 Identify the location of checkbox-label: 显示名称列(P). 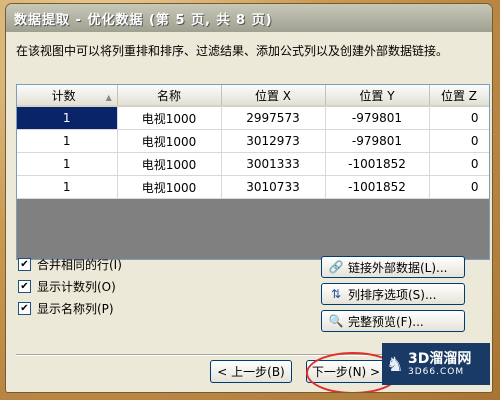
(75, 309).